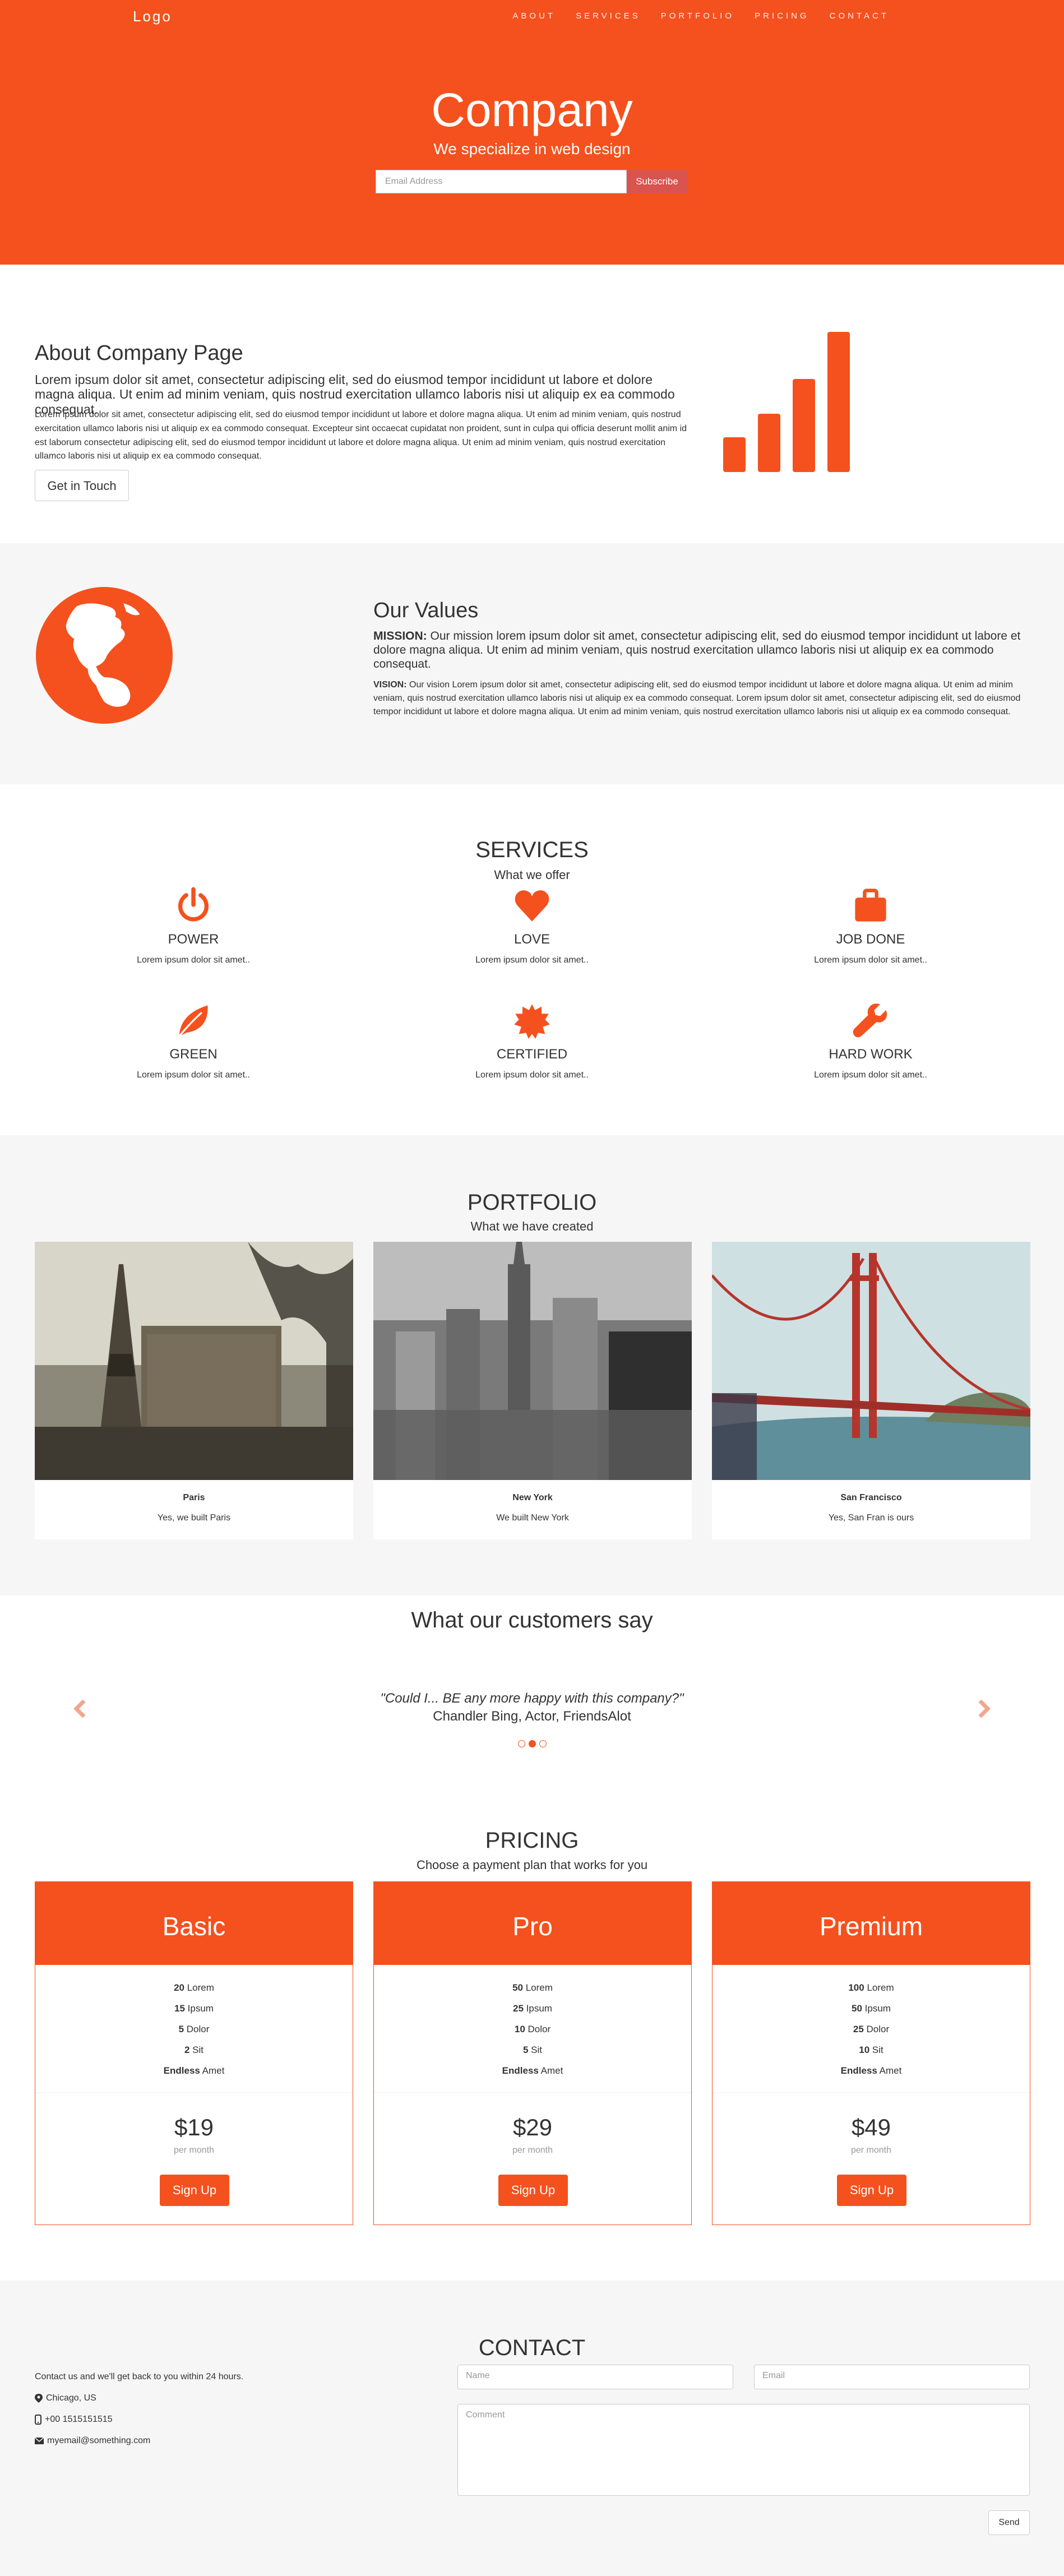  I want to click on portfolio-subtitle: What we have created, so click(532, 1226).